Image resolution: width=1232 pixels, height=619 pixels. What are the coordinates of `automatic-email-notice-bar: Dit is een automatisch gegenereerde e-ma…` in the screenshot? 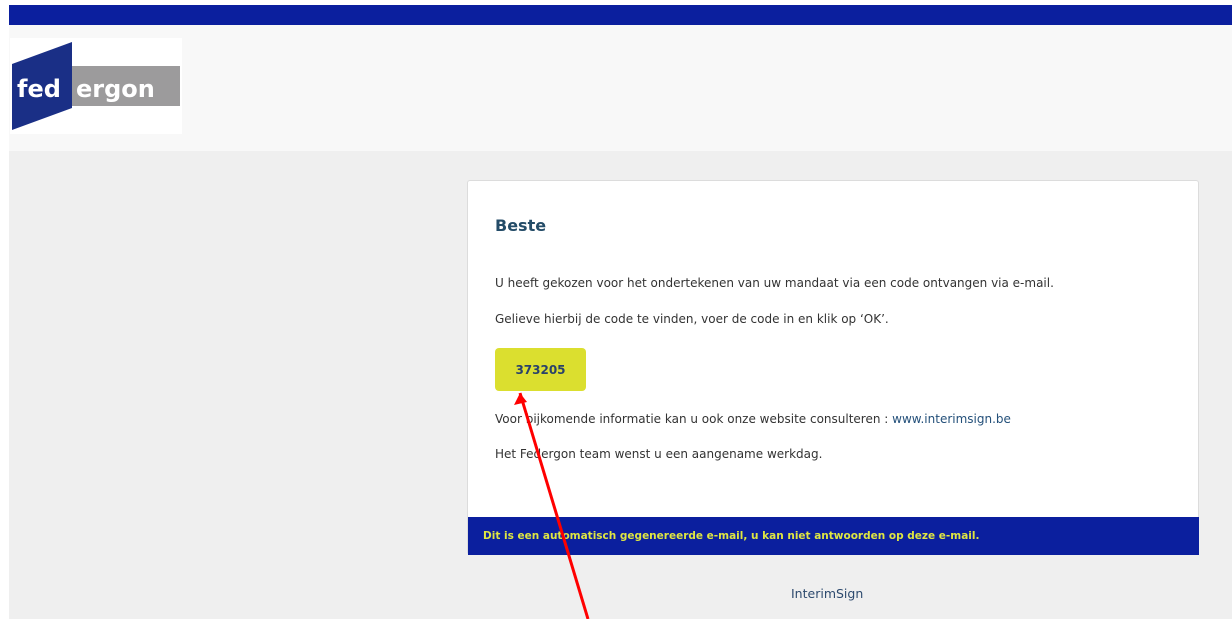 It's located at (833, 536).